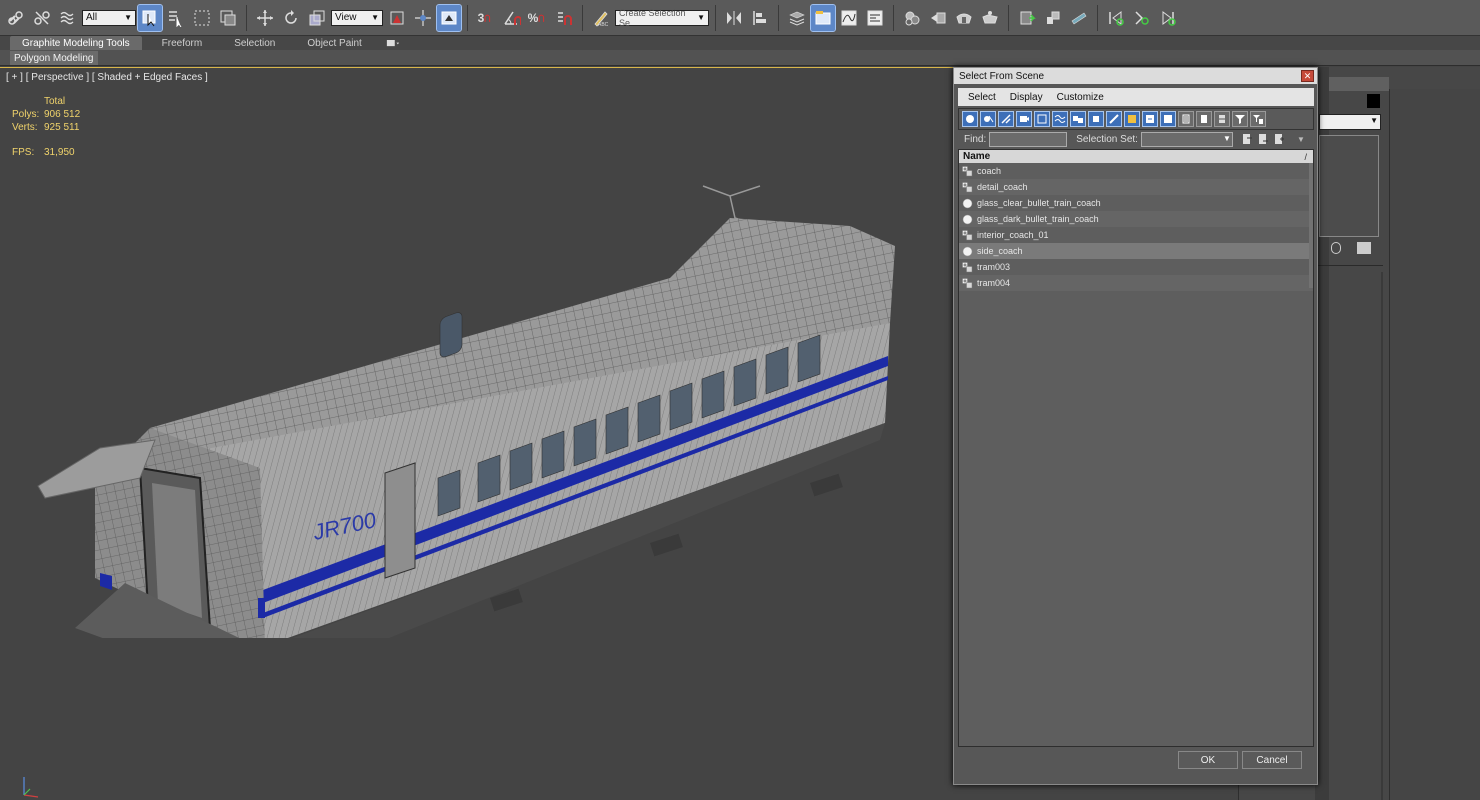  Describe the element at coordinates (1186, 119) in the screenshot. I see `display-all-icon` at that location.